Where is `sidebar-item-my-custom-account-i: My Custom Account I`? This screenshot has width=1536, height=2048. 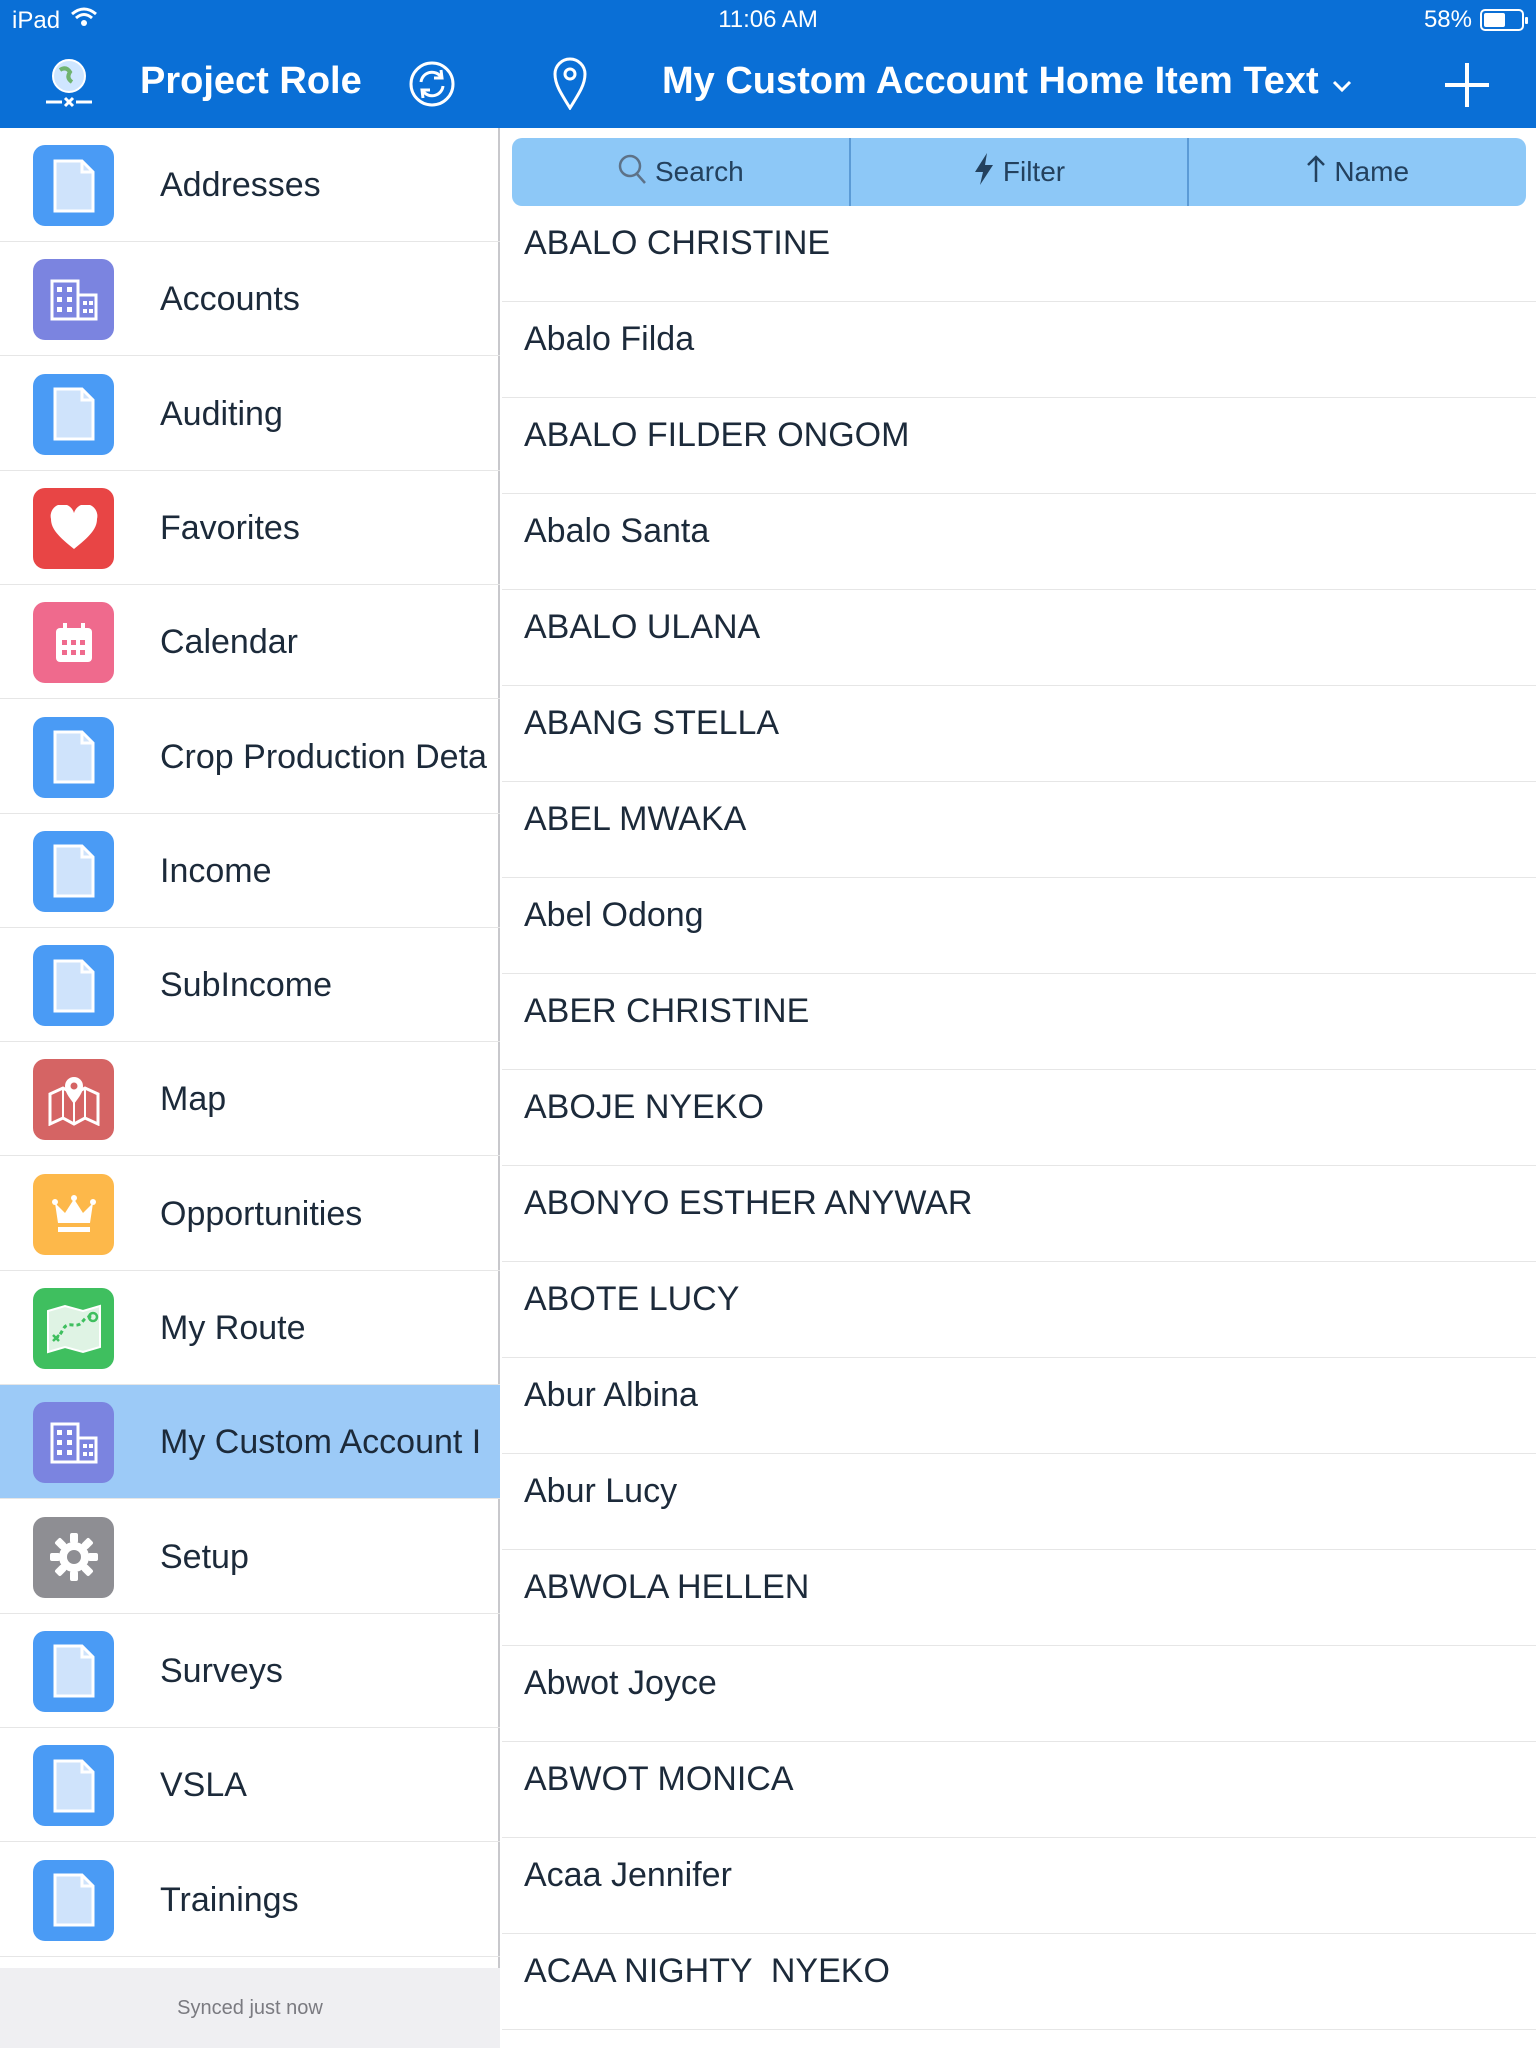
sidebar-item-my-custom-account-i: My Custom Account I is located at coordinates (250, 1442).